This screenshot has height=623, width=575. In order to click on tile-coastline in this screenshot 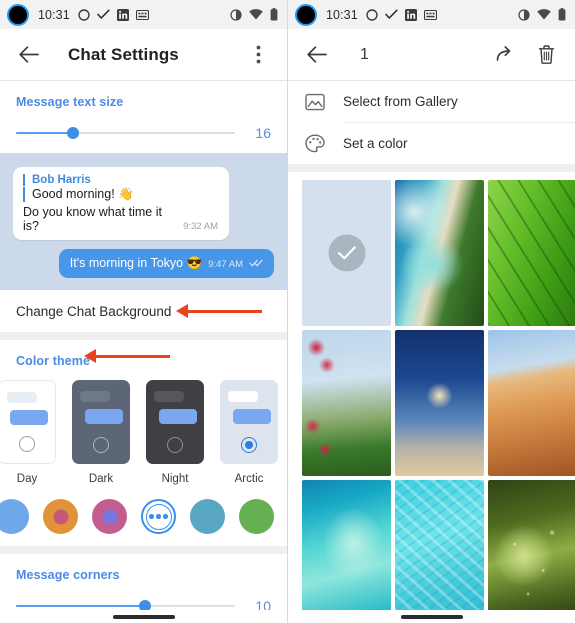, I will do `click(439, 253)`.